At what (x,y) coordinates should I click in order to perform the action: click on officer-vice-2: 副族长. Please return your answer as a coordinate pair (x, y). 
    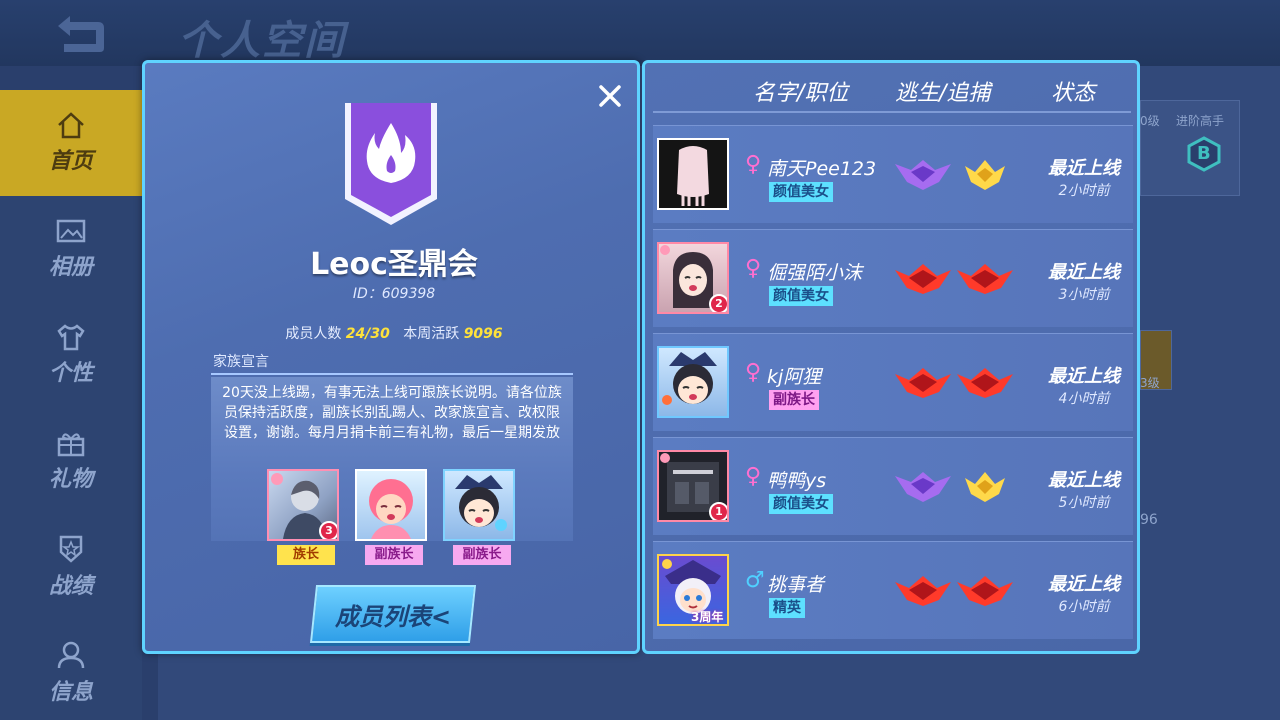
    Looking at the image, I should click on (479, 517).